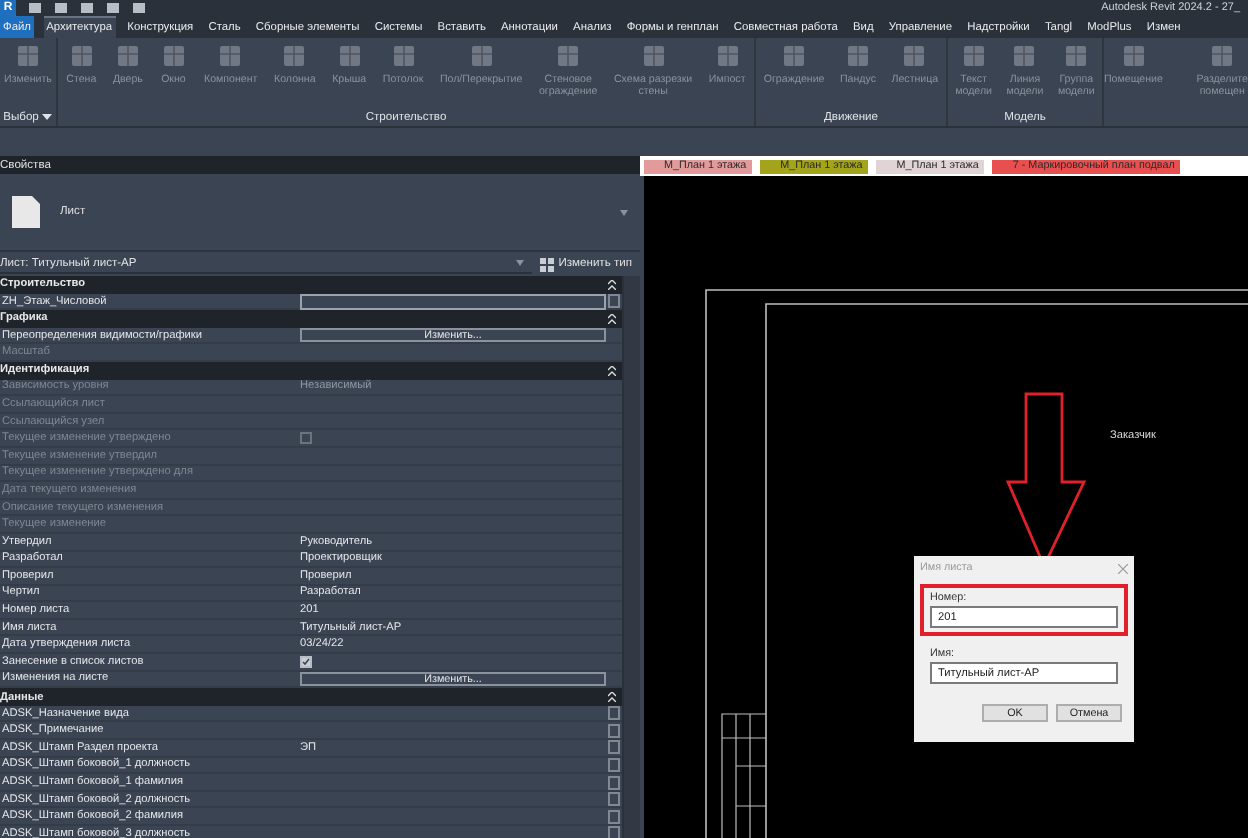 The height and width of the screenshot is (838, 1248). I want to click on sheet-icon, so click(26, 212).